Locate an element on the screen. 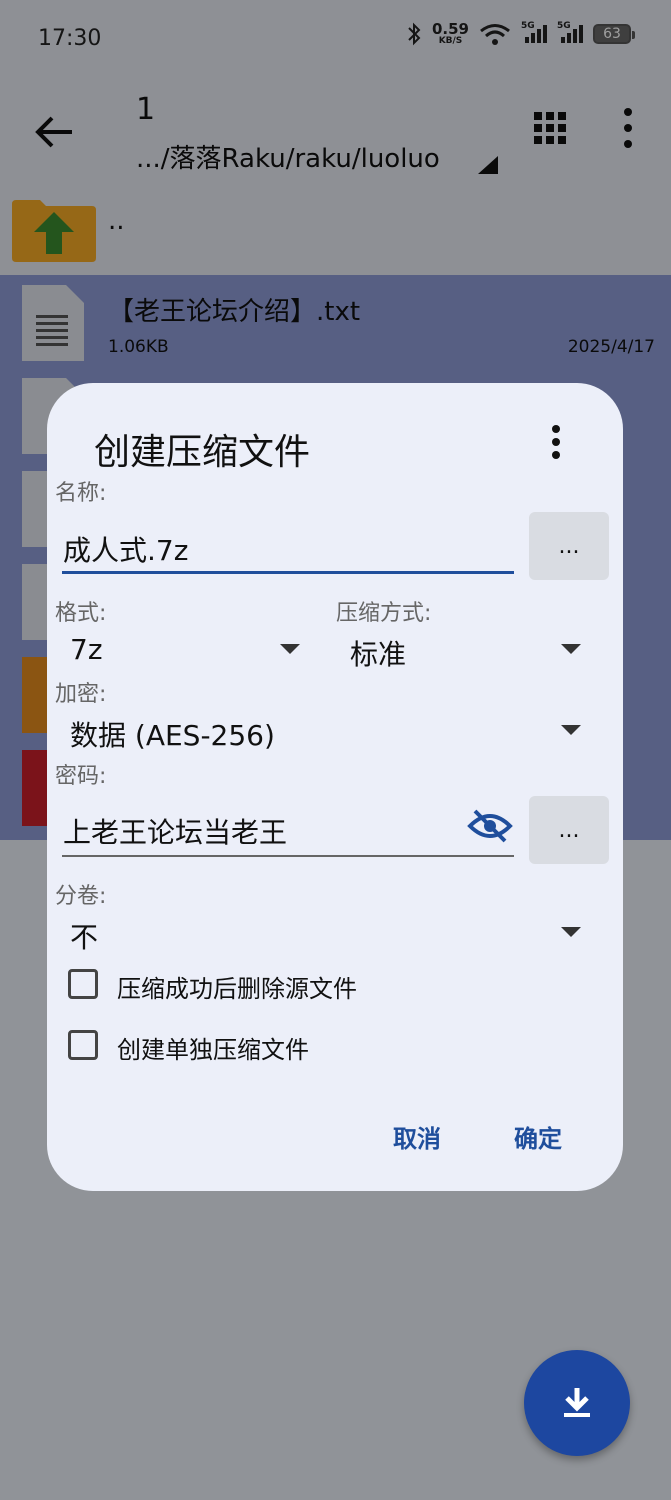 This screenshot has height=1500, width=671. download-fab is located at coordinates (577, 1403).